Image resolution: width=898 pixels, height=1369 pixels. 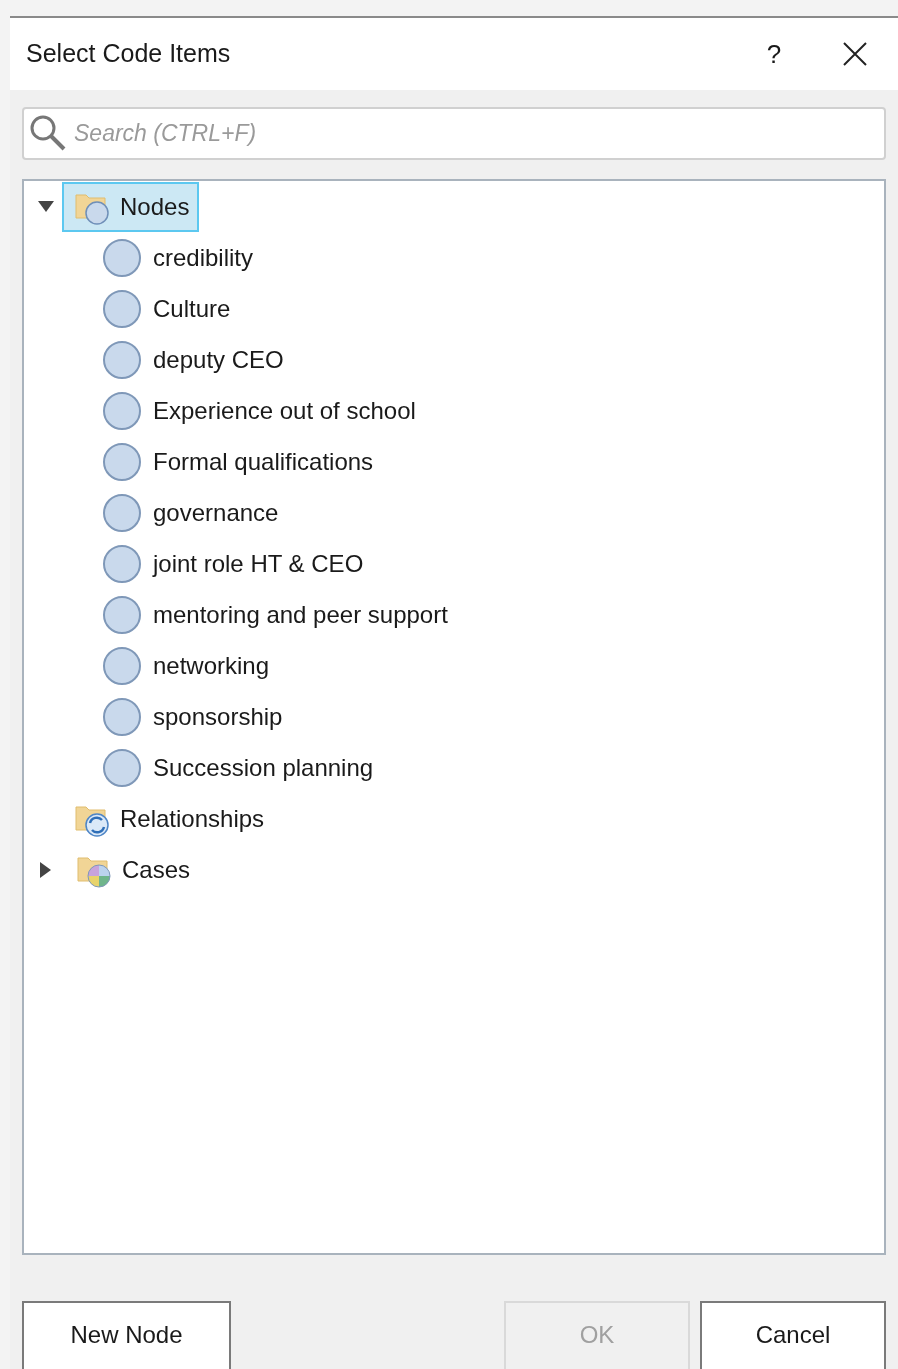 I want to click on tree-item-label: Culture, so click(x=192, y=308).